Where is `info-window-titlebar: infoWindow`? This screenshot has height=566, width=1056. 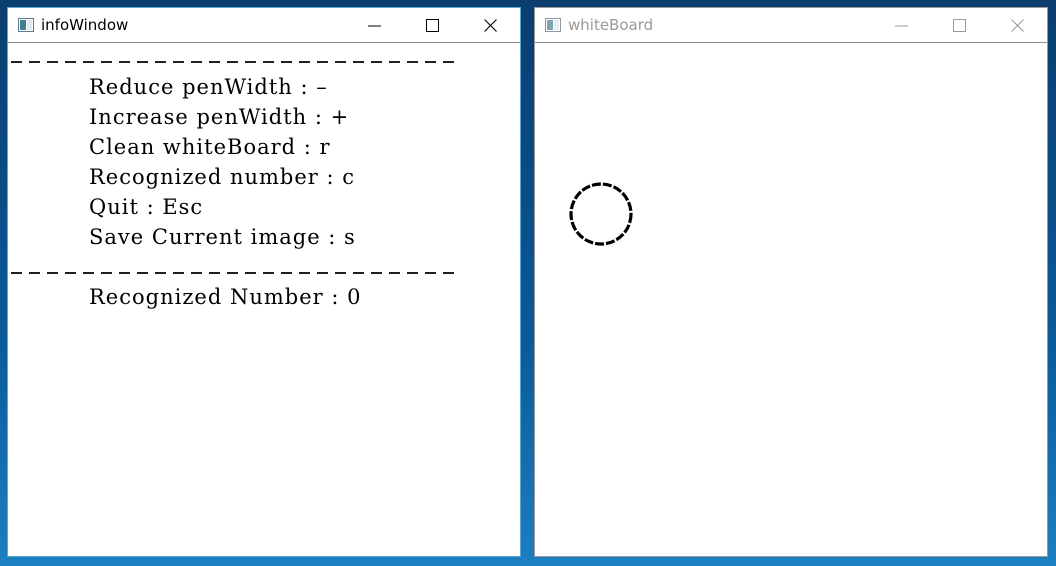 info-window-titlebar: infoWindow is located at coordinates (264, 25).